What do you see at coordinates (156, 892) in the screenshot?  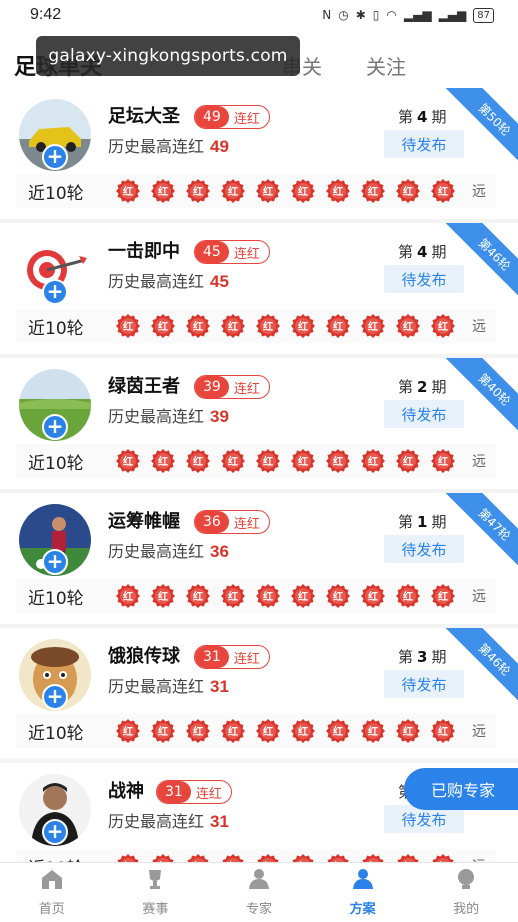 I see `nav-item-trophy: 赛事` at bounding box center [156, 892].